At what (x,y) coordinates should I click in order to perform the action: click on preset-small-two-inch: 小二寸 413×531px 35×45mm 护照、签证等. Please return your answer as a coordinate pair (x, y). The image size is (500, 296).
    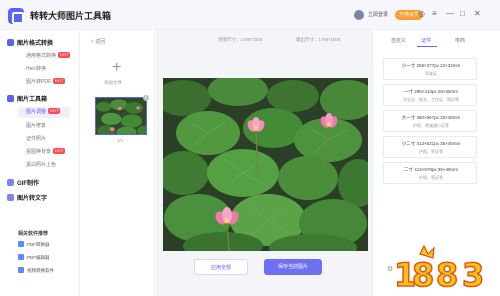
    Looking at the image, I should click on (430, 147).